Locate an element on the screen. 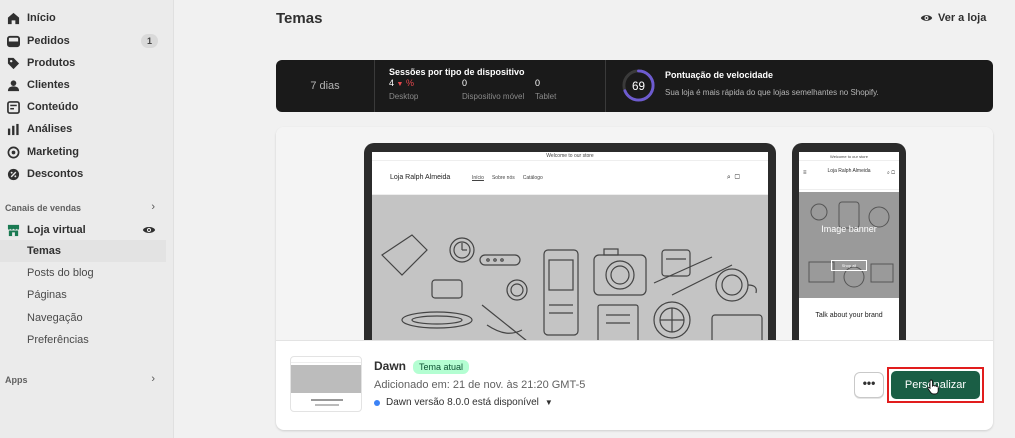 The height and width of the screenshot is (438, 1015). mobile-header: ≡ Loja Ralph Almeida ⌕ ▢ is located at coordinates (849, 176).